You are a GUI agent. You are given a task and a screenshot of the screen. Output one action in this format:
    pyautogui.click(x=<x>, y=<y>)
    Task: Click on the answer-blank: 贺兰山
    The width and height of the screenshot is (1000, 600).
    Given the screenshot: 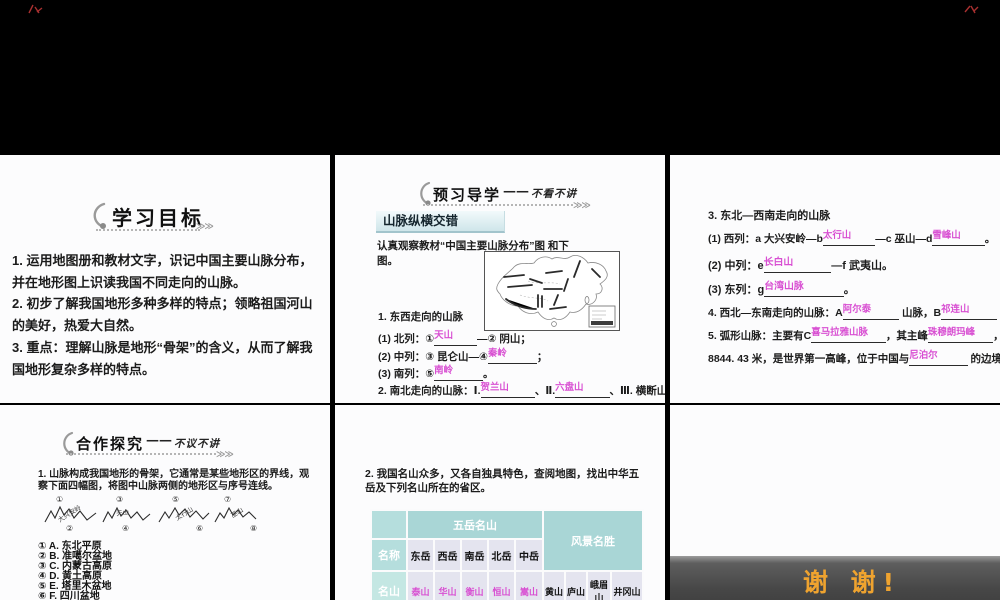 What is the action you would take?
    pyautogui.click(x=507, y=390)
    